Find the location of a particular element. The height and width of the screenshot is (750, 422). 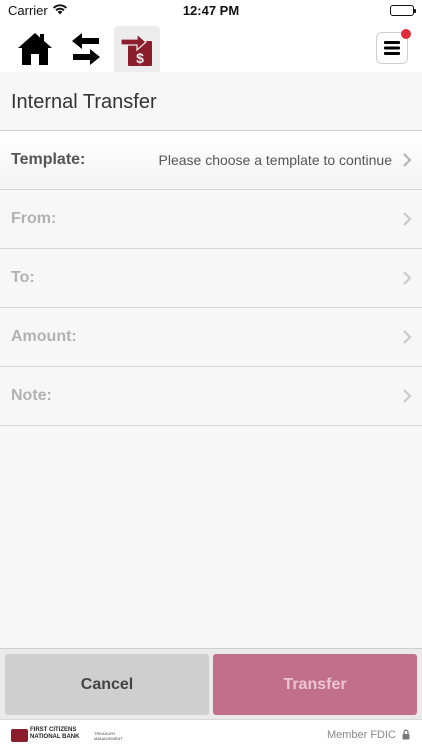

home-icon is located at coordinates (35, 49).